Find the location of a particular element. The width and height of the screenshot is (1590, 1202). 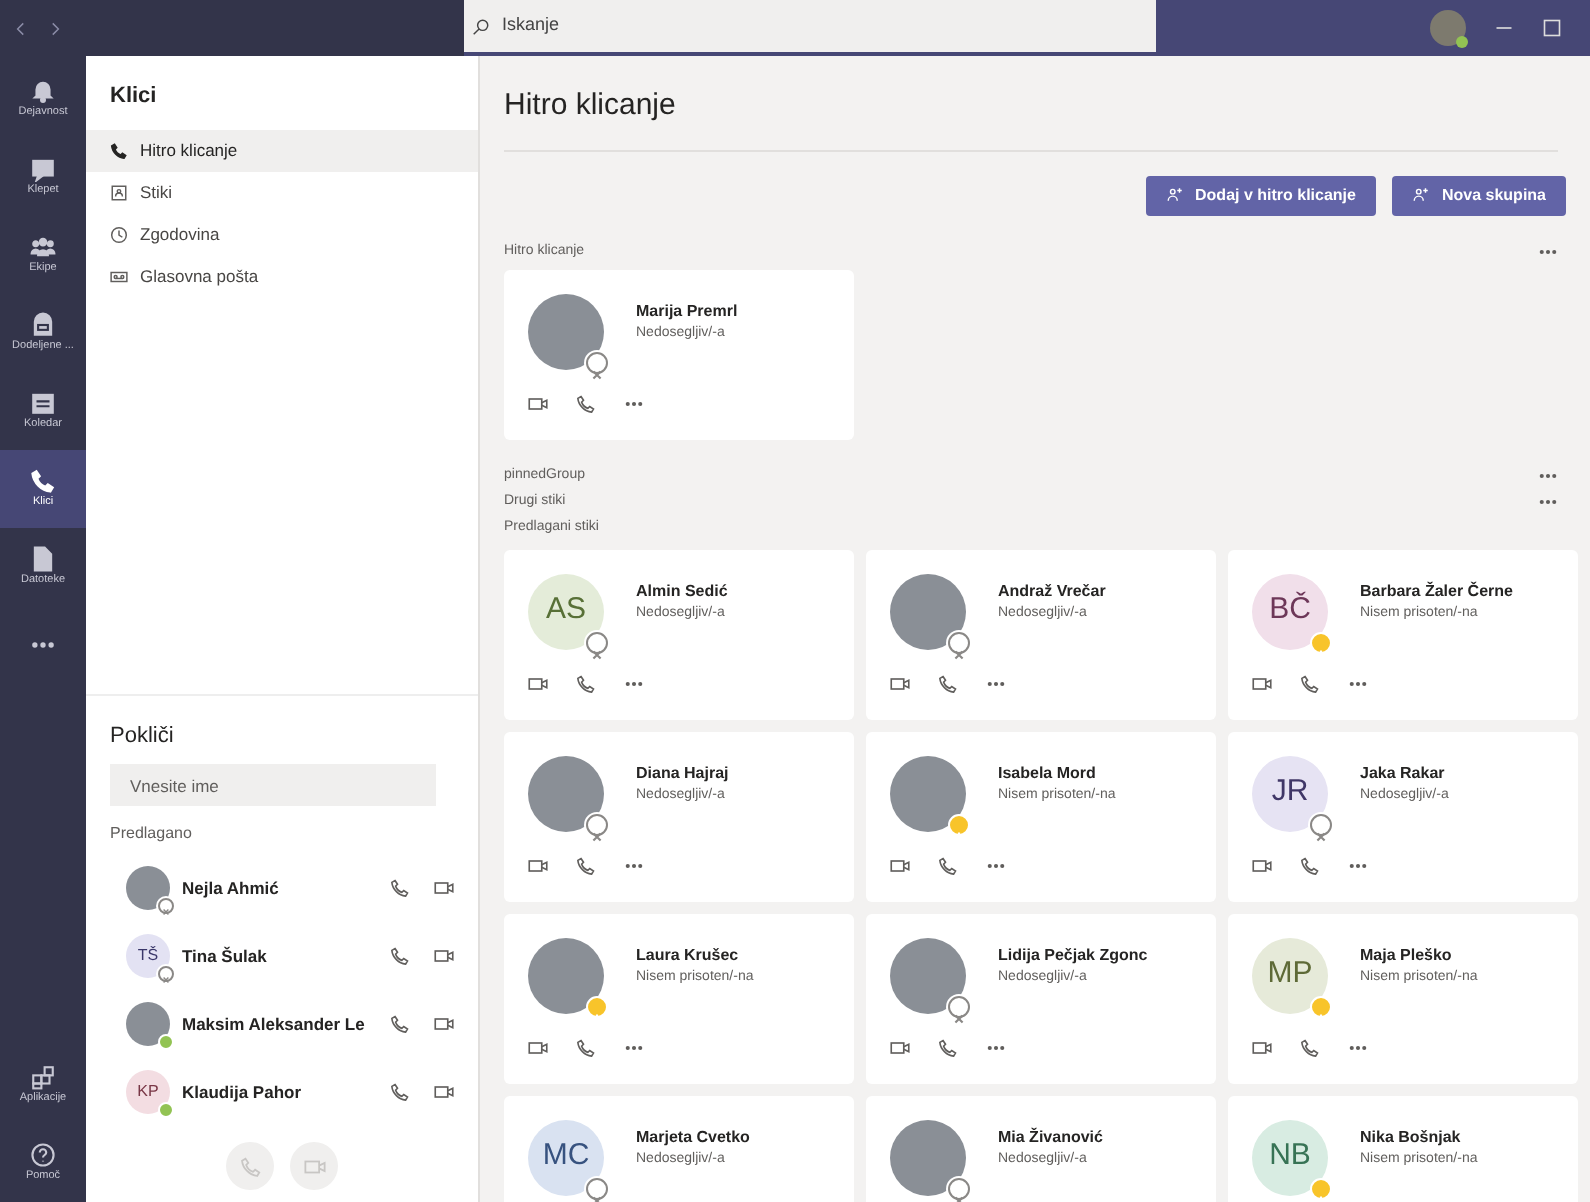

nav-item: Glasovna pošta is located at coordinates (282, 276).